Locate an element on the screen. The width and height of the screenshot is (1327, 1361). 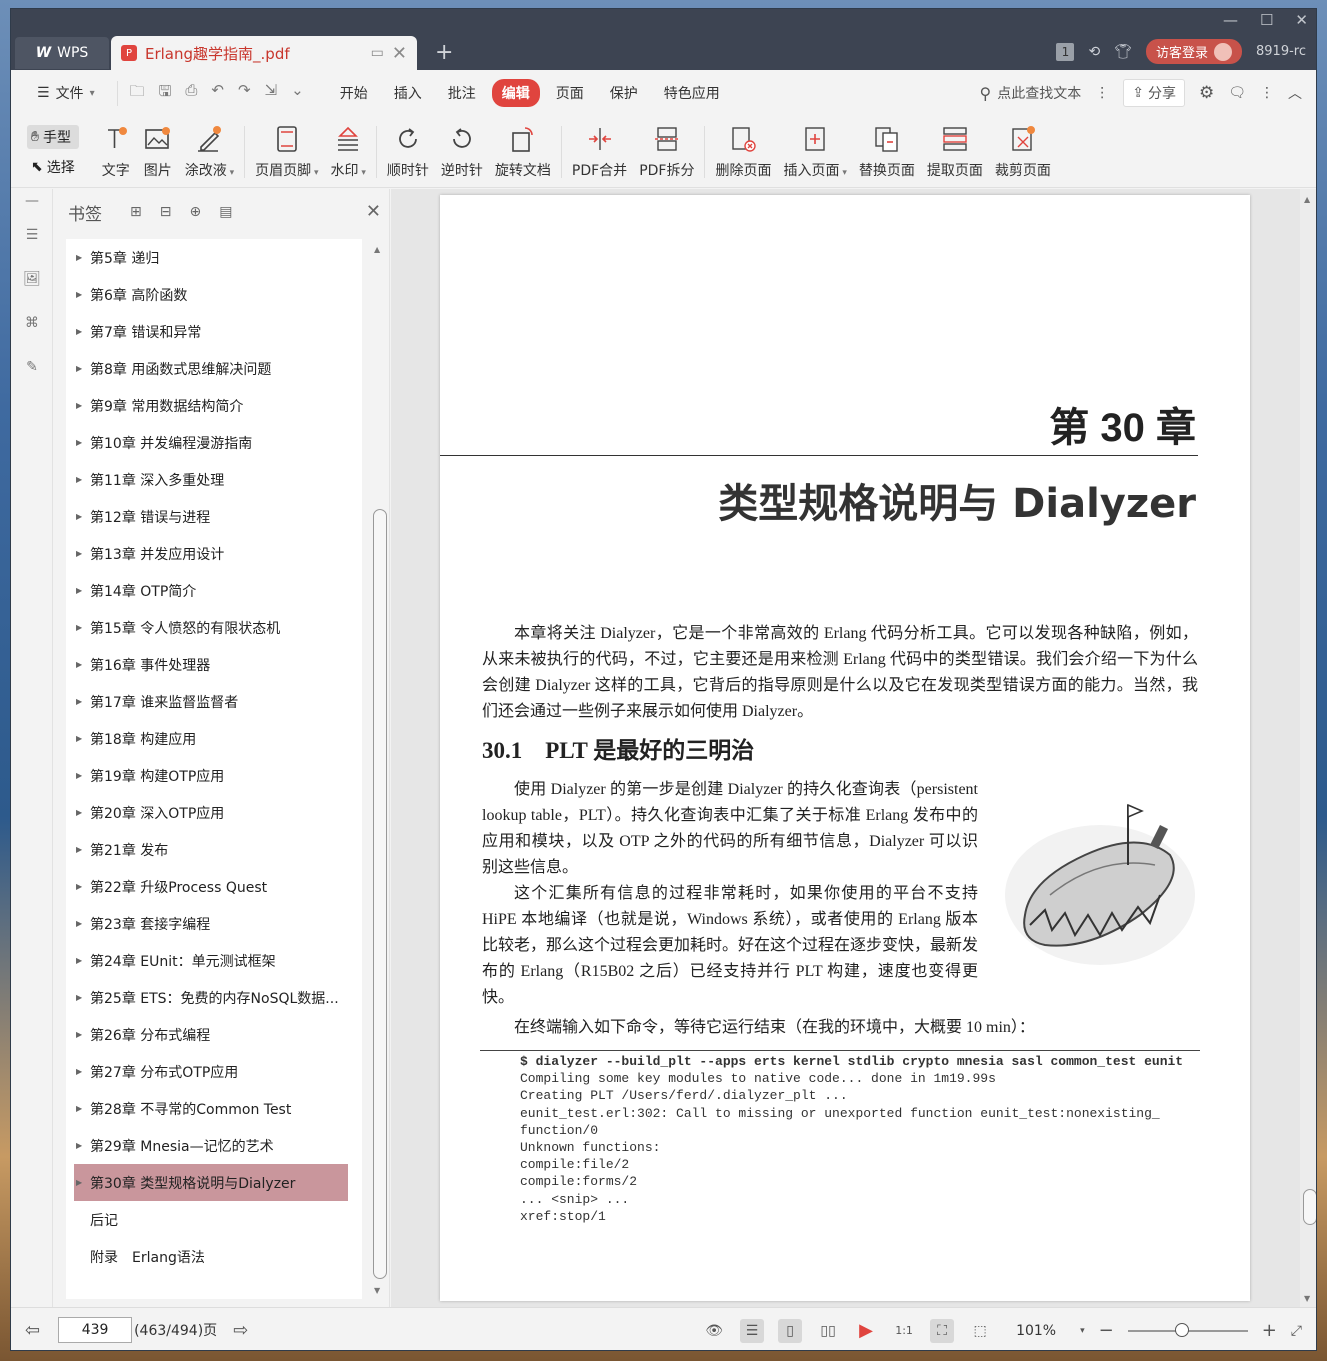
bookmark-item: ▶ 第24章 EUnit：单元测试框架 is located at coordinates (214, 960).